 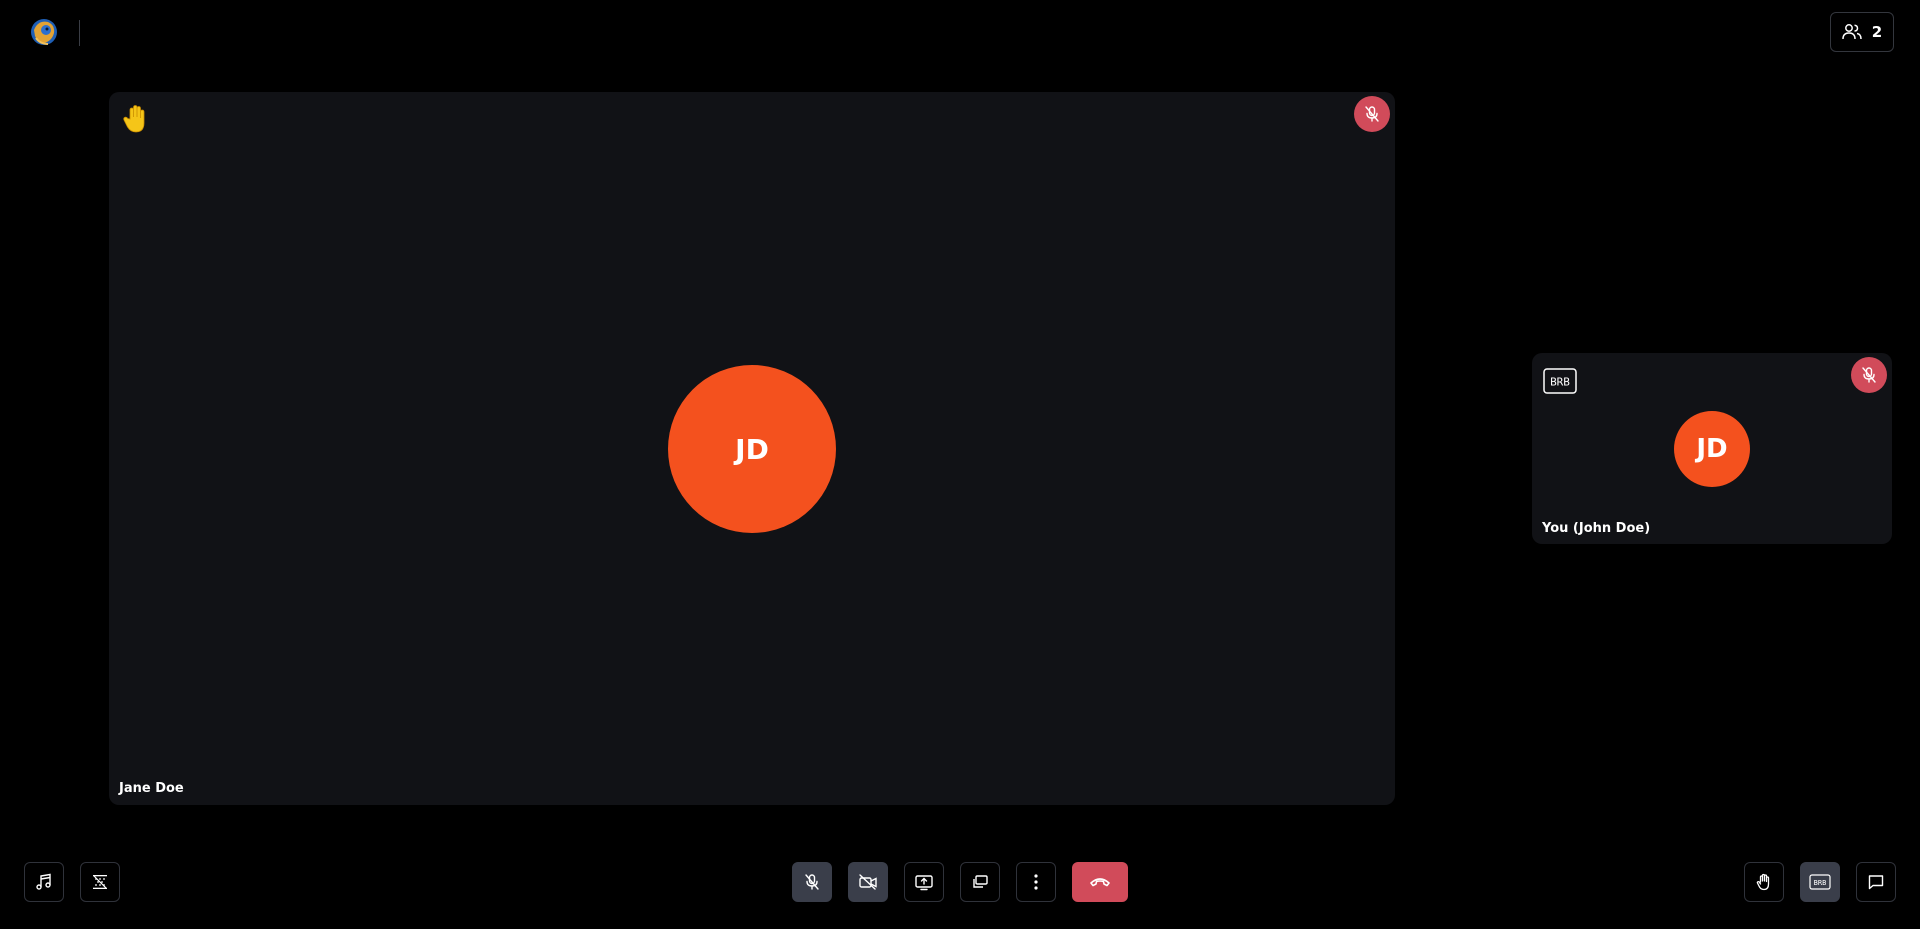 I want to click on more-options-icon, so click(x=1036, y=882).